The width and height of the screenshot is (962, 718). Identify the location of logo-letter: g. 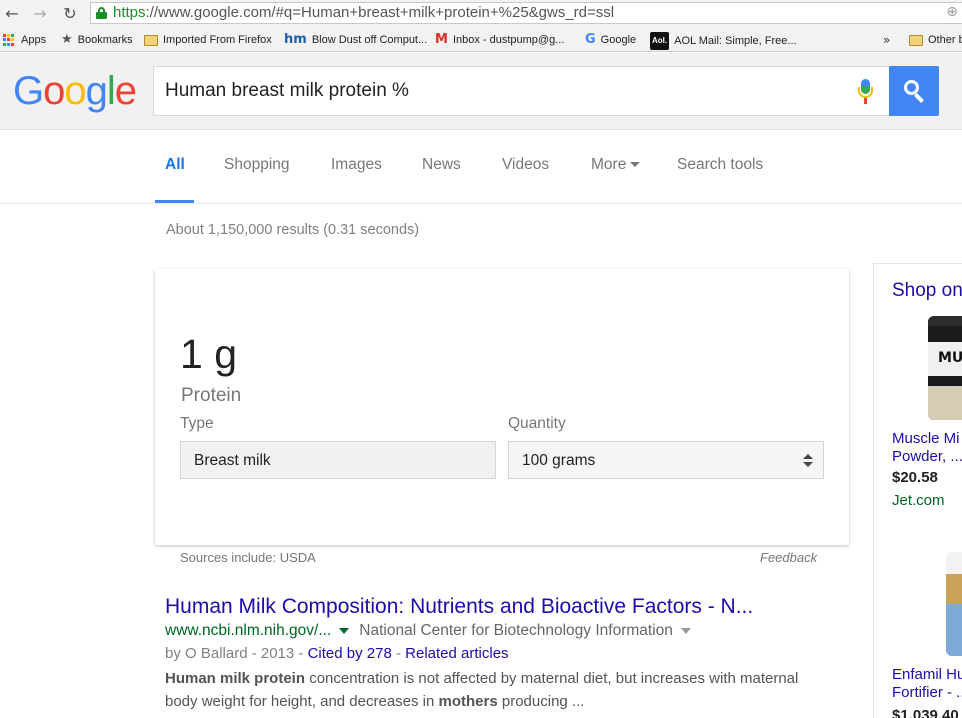
(96, 91).